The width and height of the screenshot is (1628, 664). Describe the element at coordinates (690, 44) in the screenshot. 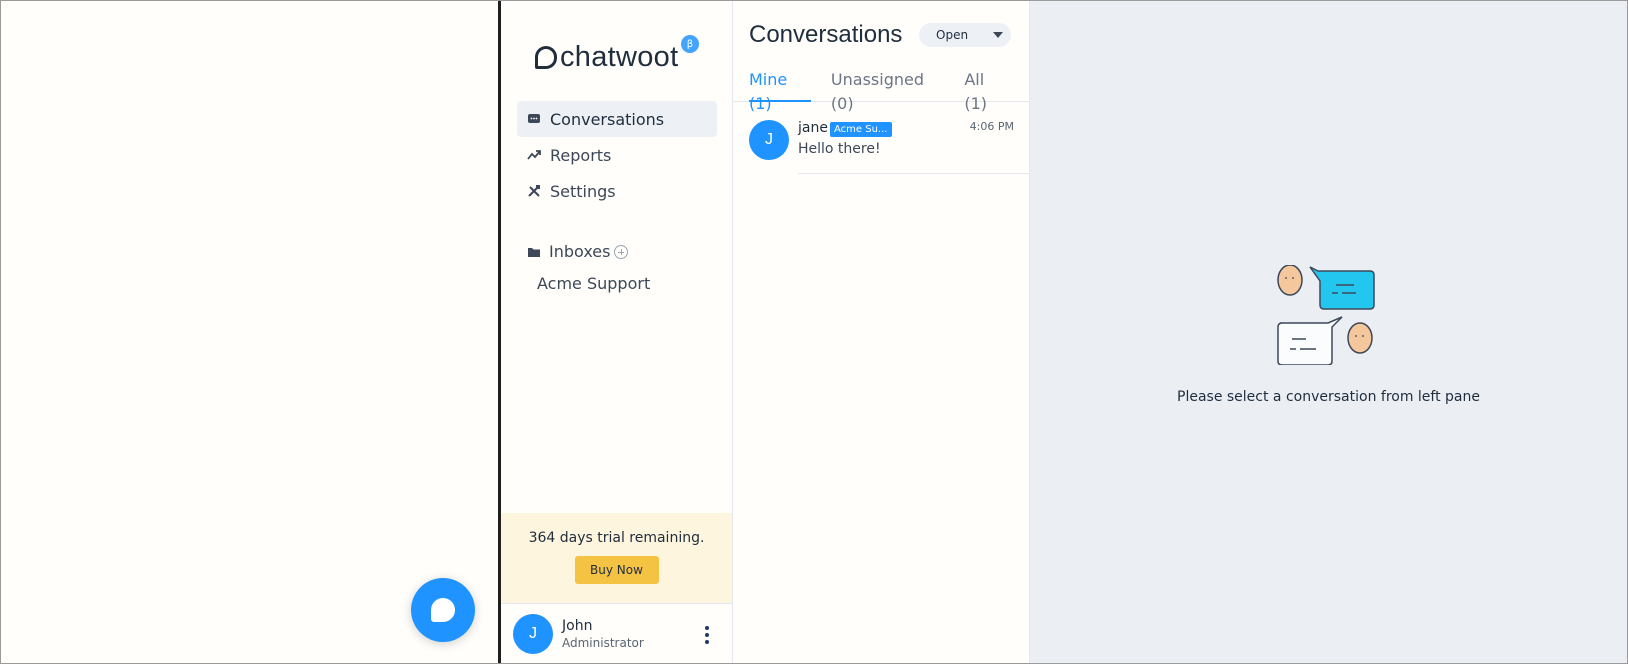

I see `beta-badge: β` at that location.